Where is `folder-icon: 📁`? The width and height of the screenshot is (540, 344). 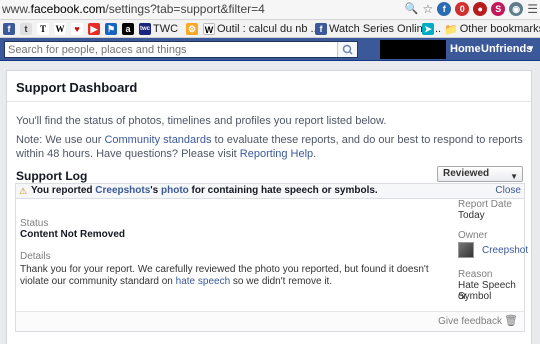 folder-icon: 📁 is located at coordinates (451, 29).